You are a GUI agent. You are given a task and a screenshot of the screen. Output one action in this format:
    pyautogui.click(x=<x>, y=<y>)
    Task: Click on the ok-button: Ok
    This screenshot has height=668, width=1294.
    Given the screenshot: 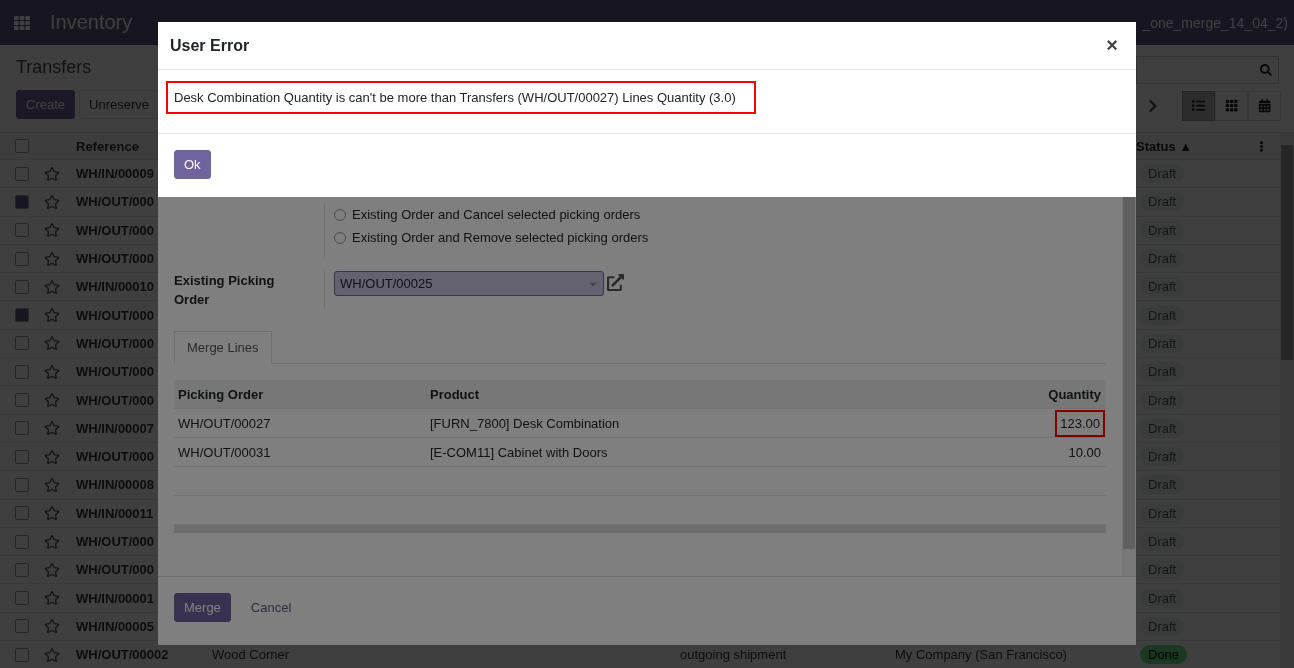 What is the action you would take?
    pyautogui.click(x=192, y=164)
    